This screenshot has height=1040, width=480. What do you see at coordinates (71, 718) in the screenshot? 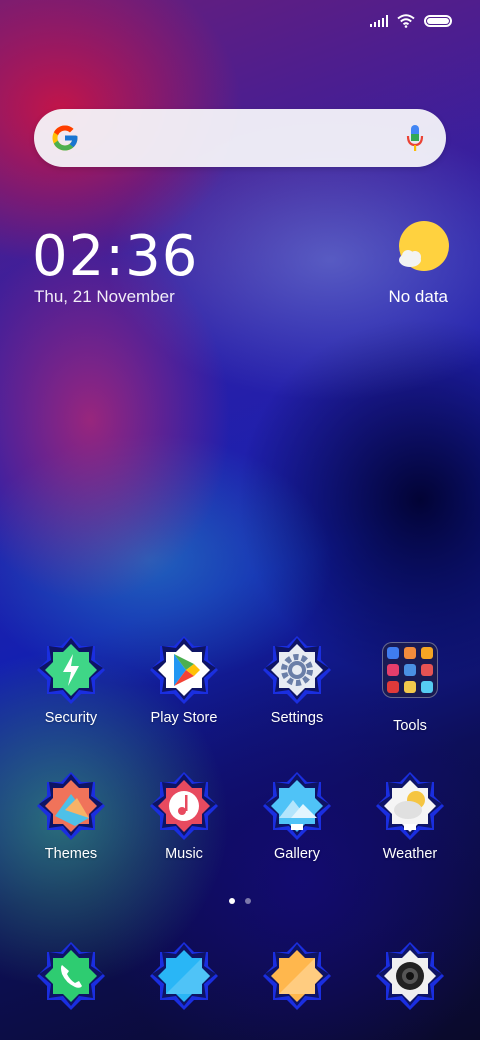
I see `app-label: Security` at bounding box center [71, 718].